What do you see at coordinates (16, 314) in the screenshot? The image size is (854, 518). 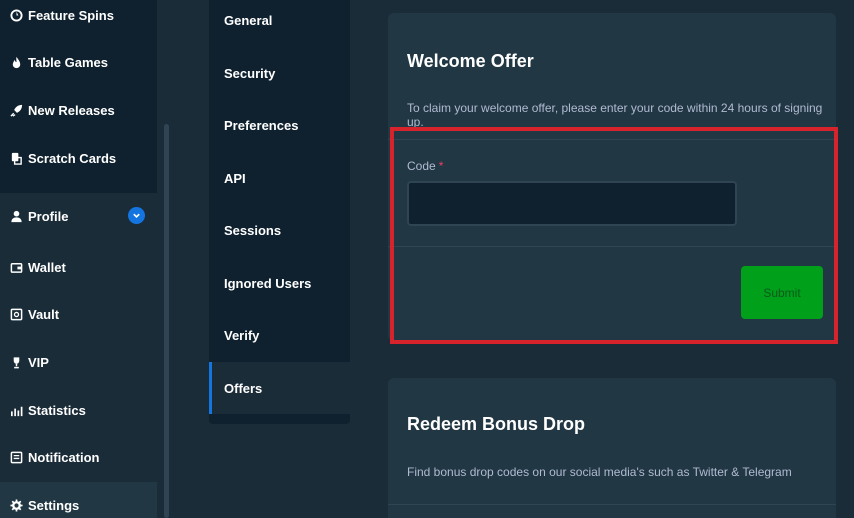 I see `vault-icon` at bounding box center [16, 314].